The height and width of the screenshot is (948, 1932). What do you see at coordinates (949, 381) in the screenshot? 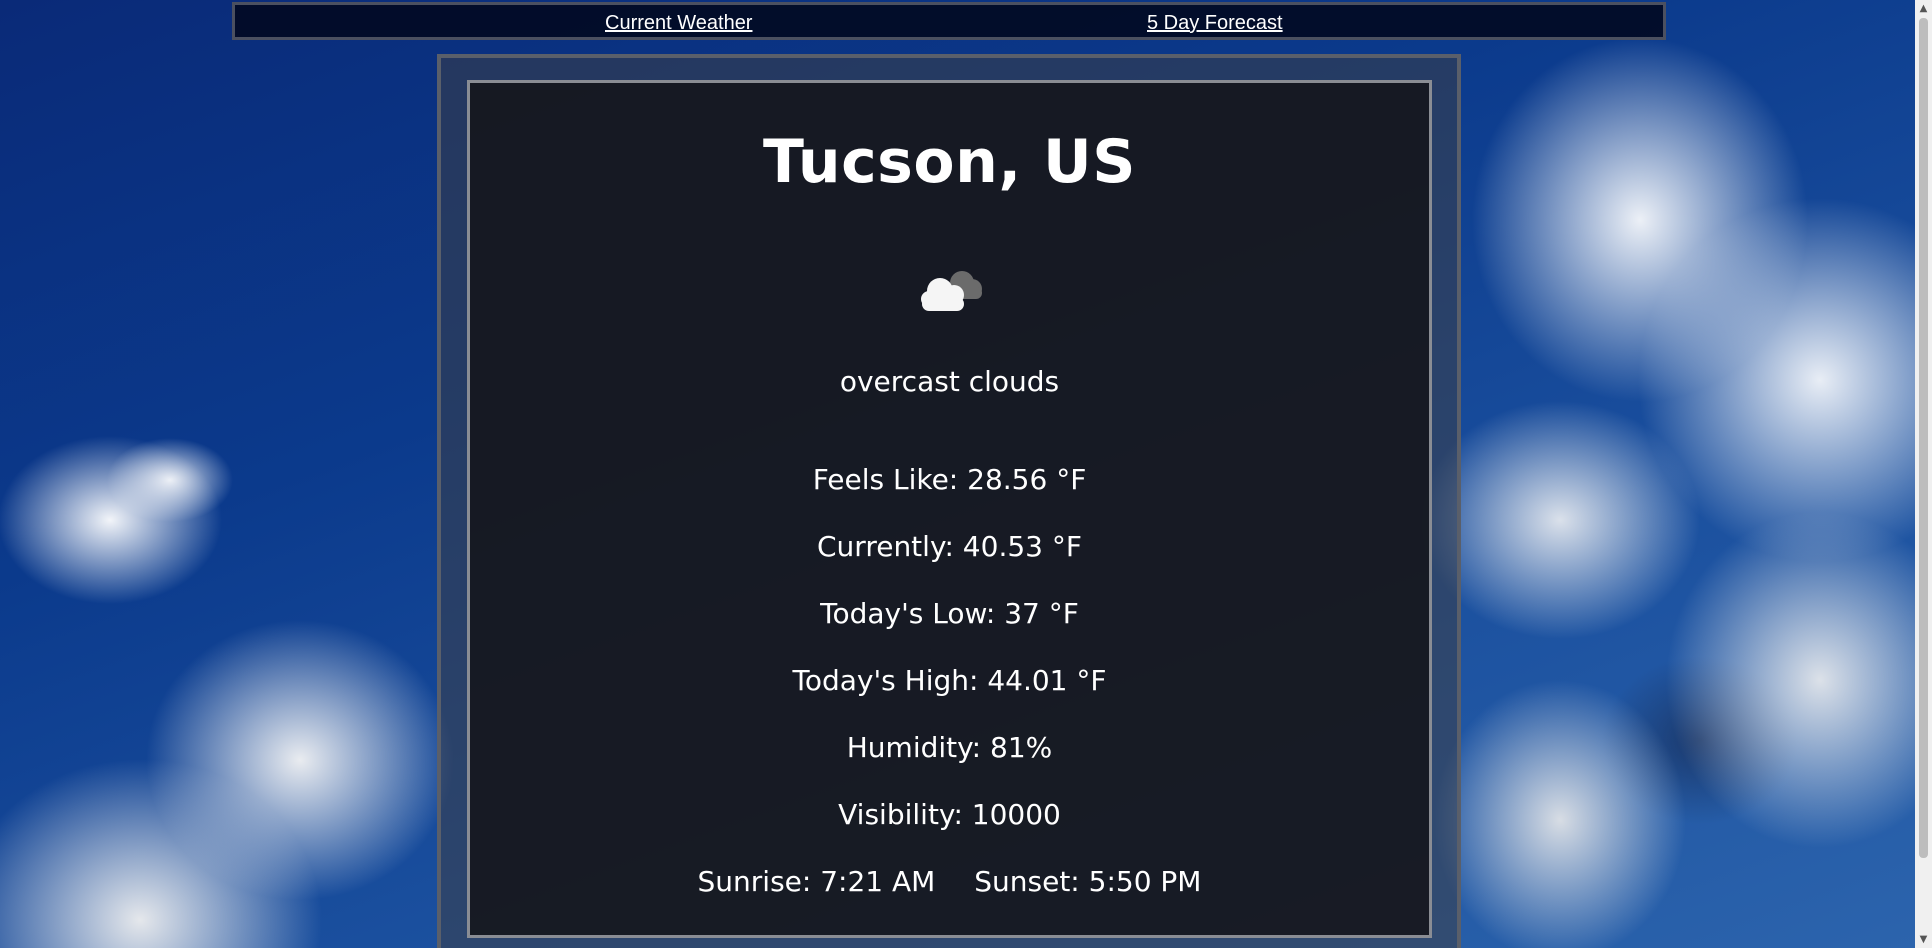
I see `weather-description: overcast clouds` at bounding box center [949, 381].